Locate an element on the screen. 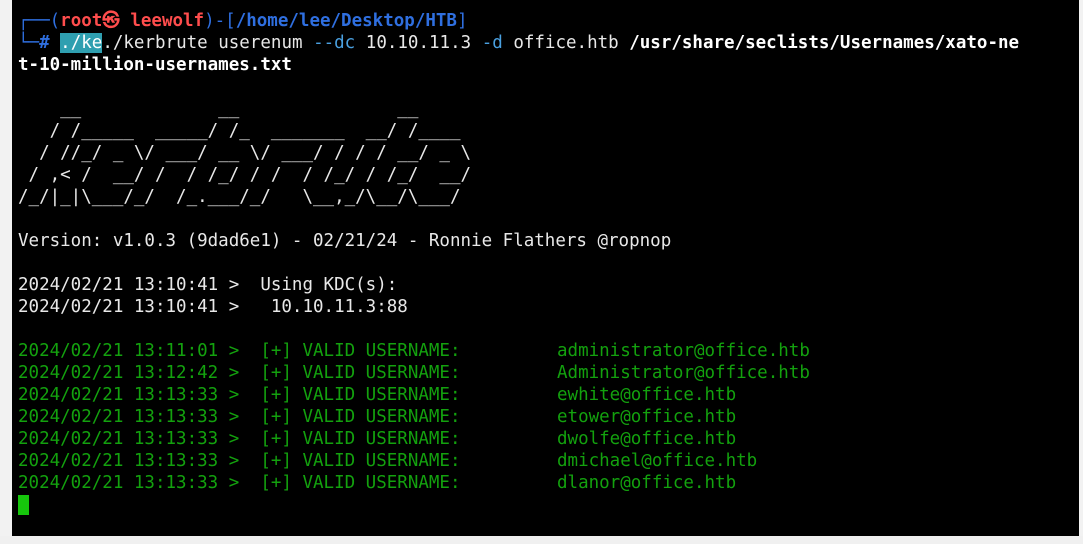 Image resolution: width=1083 pixels, height=544 pixels. typed-highlight: ./ke is located at coordinates (81, 43).